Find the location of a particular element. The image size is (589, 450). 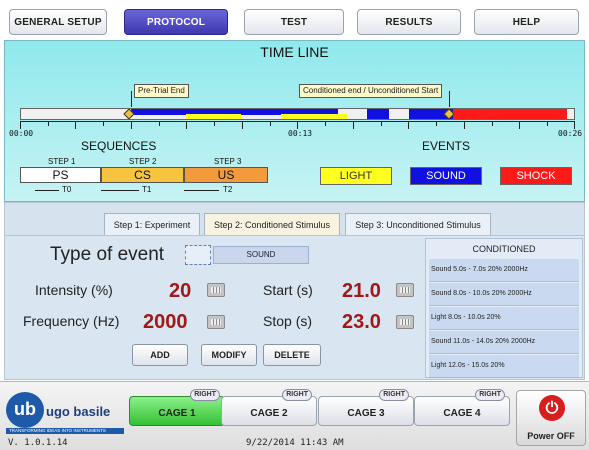

cage-1-label: CAGE 1 is located at coordinates (177, 413).